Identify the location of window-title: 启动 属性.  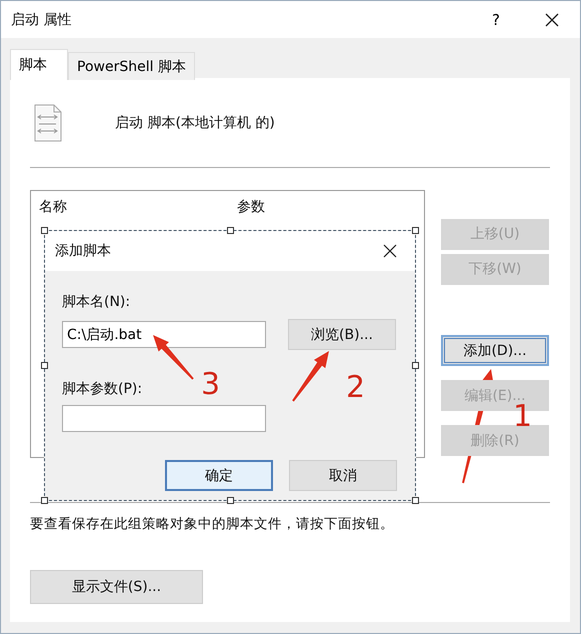
(41, 19).